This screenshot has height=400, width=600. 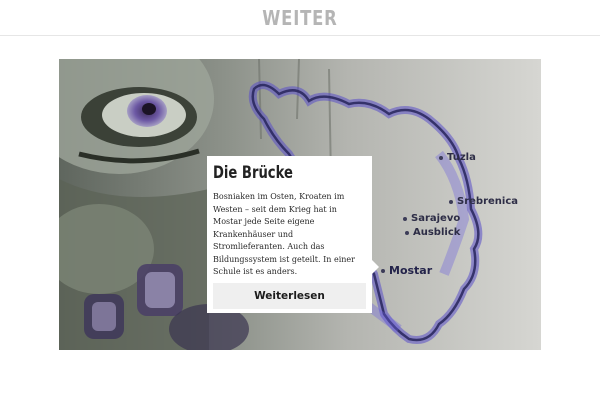 I want to click on map-label-sarajevo: Sarajevo, so click(x=431, y=218).